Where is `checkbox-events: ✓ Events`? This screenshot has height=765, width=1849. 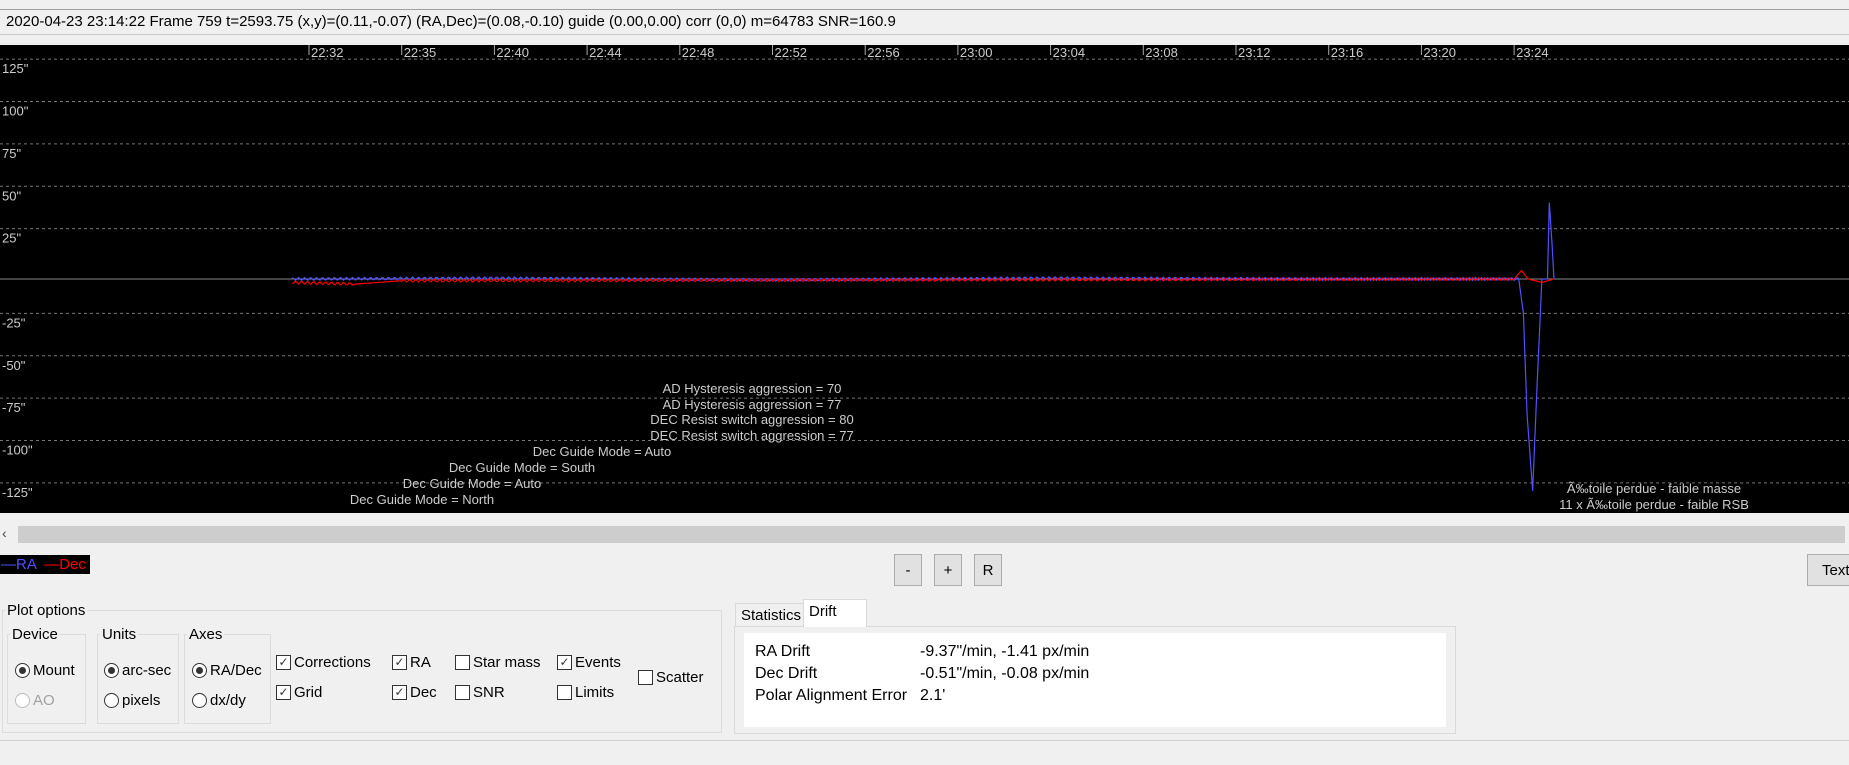
checkbox-events: ✓ Events is located at coordinates (589, 662).